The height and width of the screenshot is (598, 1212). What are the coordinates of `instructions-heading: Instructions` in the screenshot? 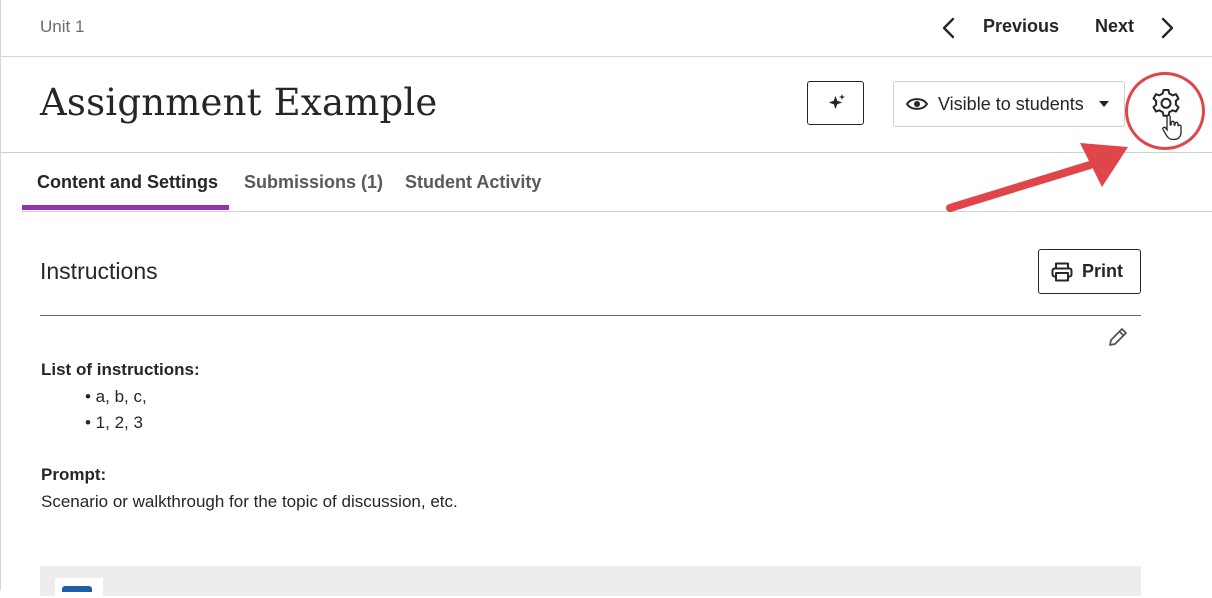 It's located at (99, 271).